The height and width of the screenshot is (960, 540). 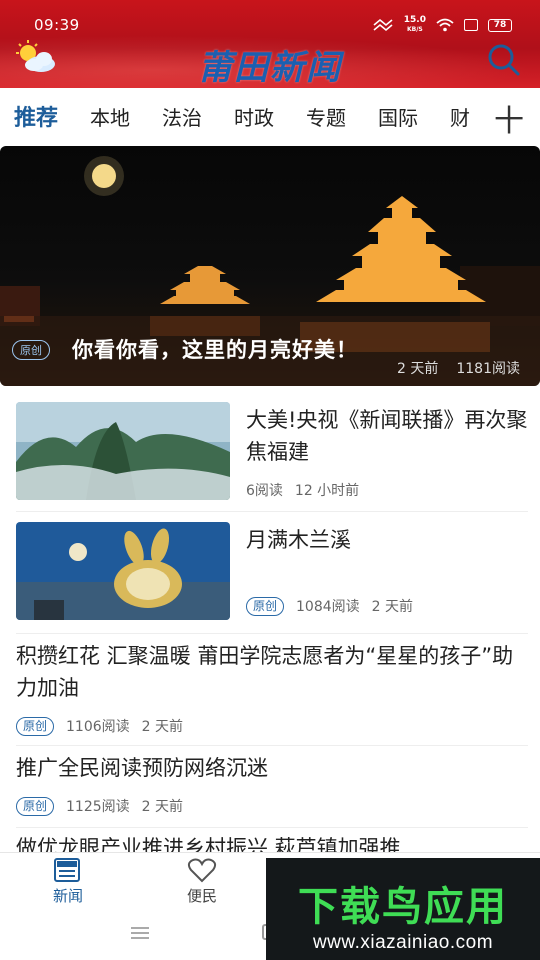 What do you see at coordinates (298, 540) in the screenshot?
I see `article-title: 月满木兰溪` at bounding box center [298, 540].